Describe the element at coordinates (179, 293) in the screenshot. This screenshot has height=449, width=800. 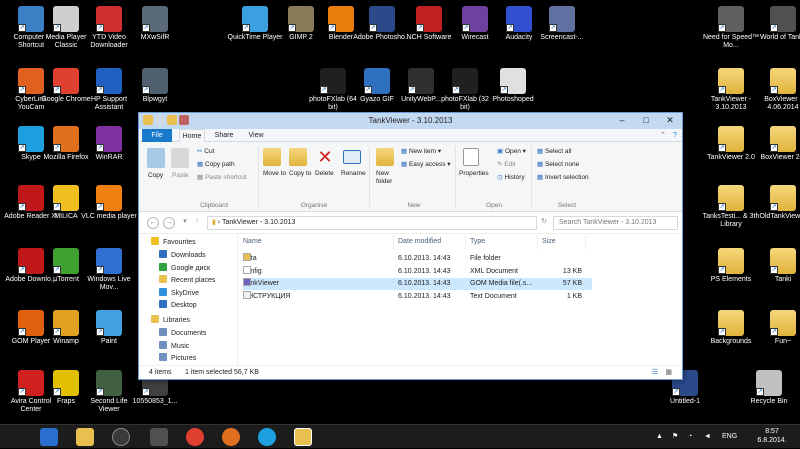
I see `nav-item-3: SkyDrive` at that location.